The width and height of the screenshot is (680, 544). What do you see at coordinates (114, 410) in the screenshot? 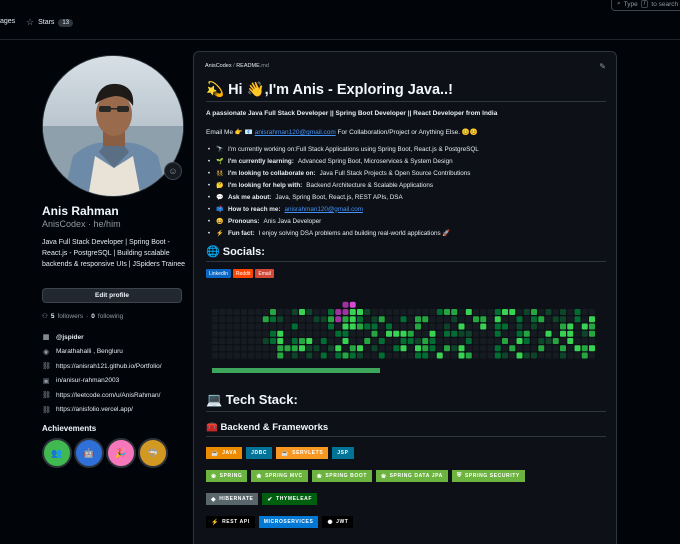
I see `detail-portfolio: ⛓ https://anisfolio.vercel.app/` at bounding box center [114, 410].